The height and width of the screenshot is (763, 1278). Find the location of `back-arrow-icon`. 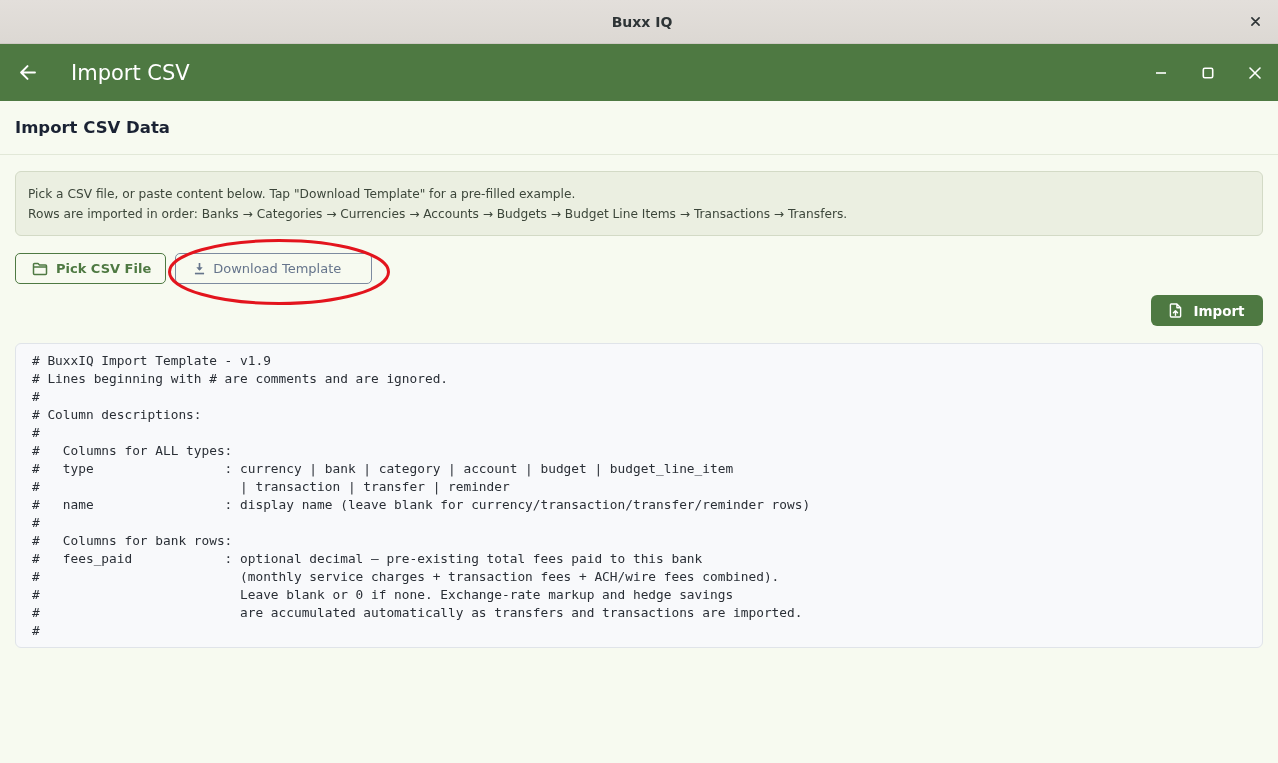

back-arrow-icon is located at coordinates (27, 72).